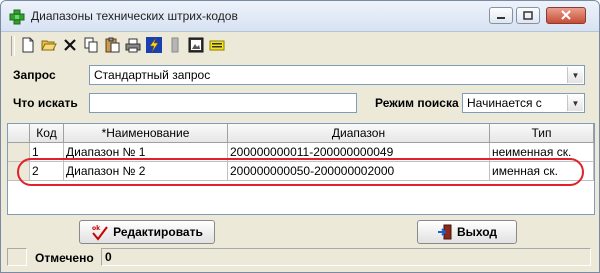 This screenshot has width=600, height=273. I want to click on paste-icon, so click(112, 45).